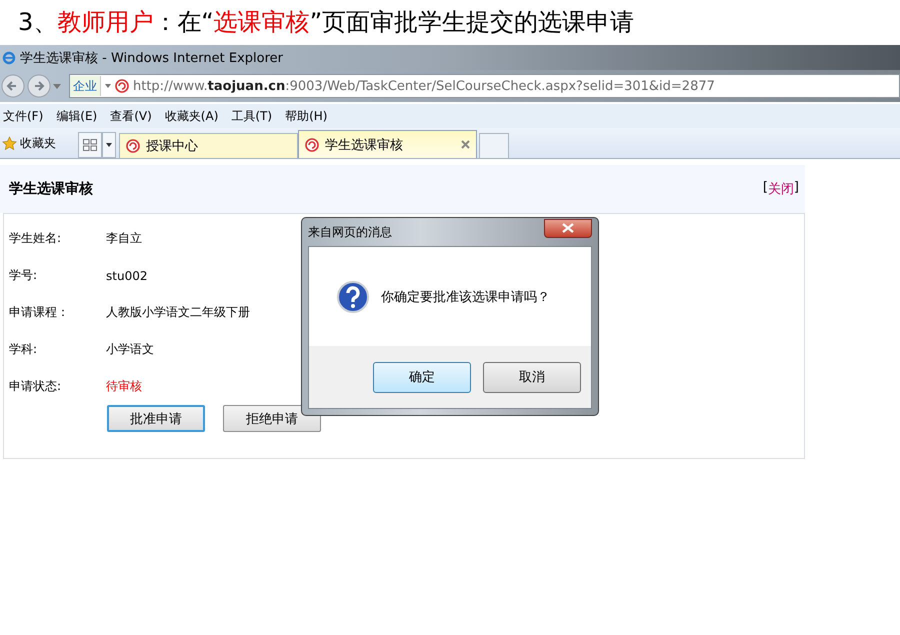  I want to click on group-dropdown: 企业, so click(85, 86).